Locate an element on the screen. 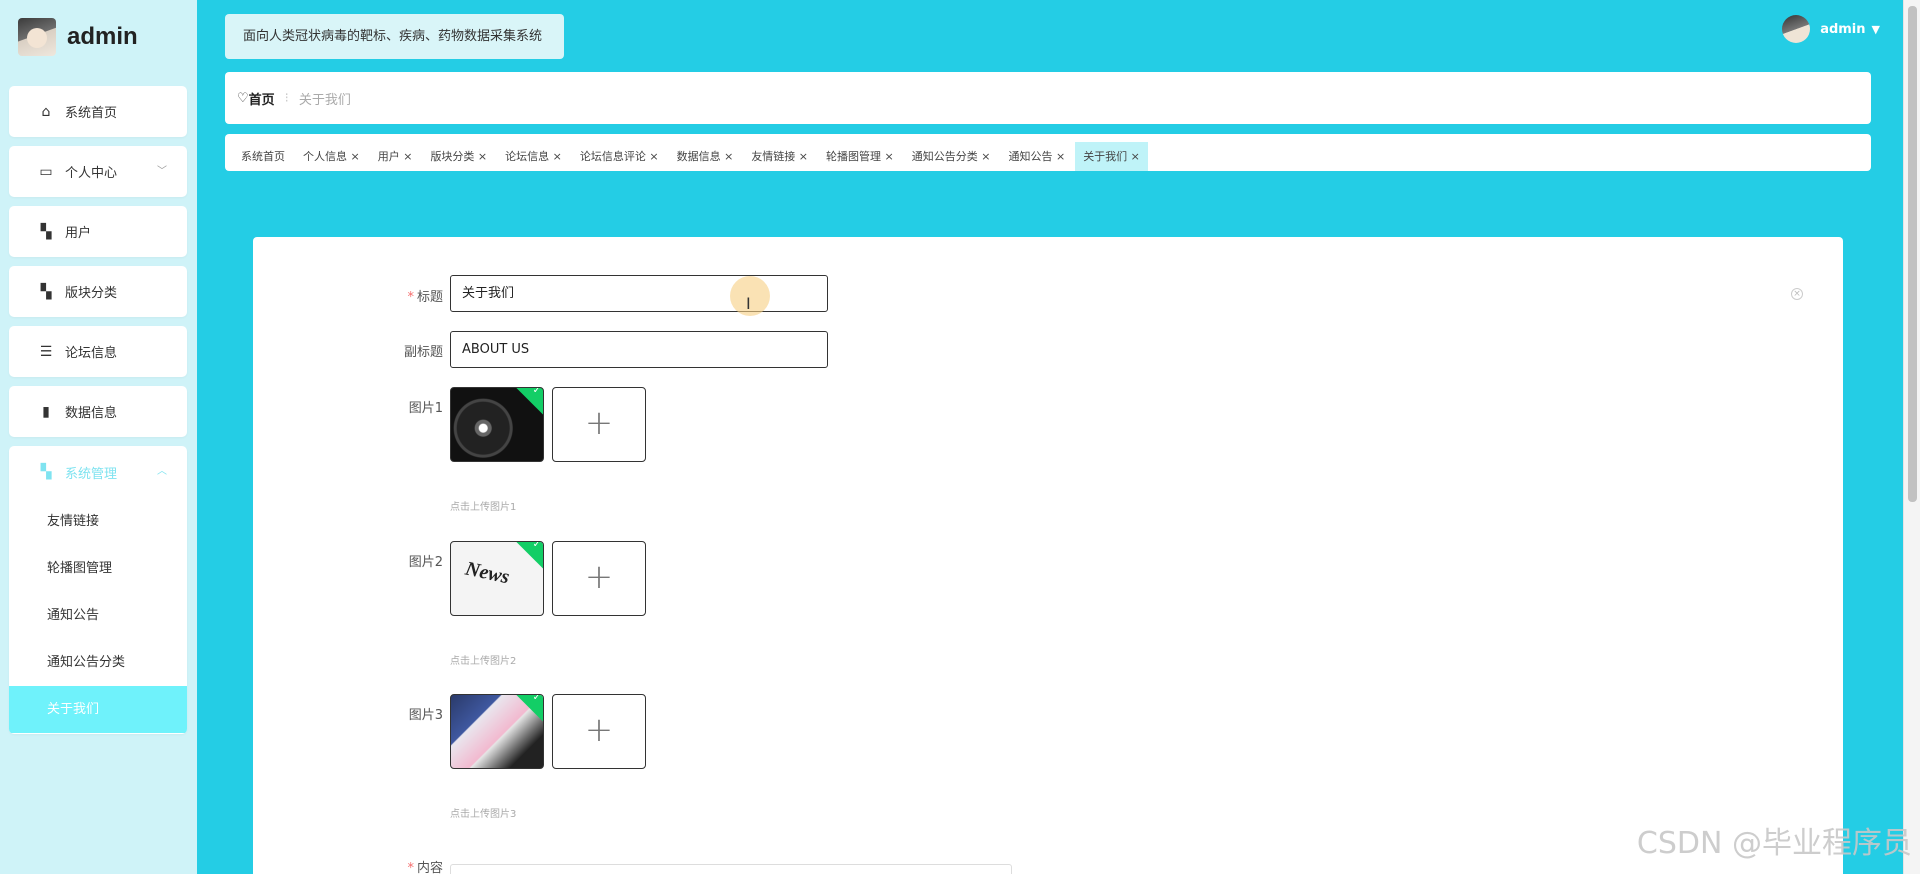  home-icon: ⌂ is located at coordinates (46, 111).